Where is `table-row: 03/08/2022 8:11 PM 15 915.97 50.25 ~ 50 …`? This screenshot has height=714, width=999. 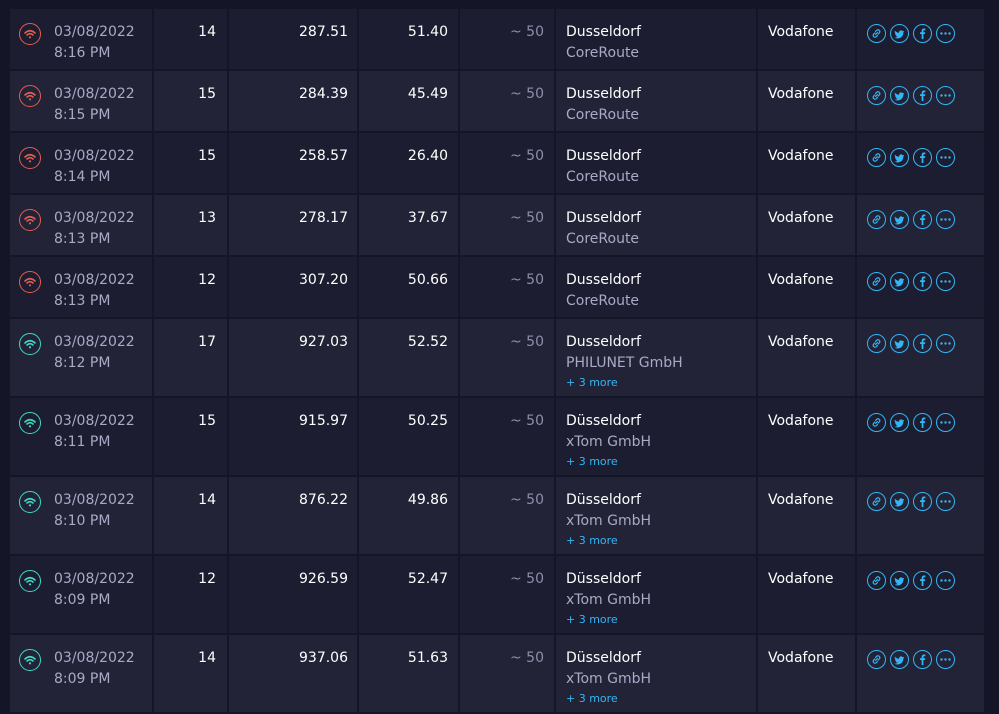 table-row: 03/08/2022 8:11 PM 15 915.97 50.25 ~ 50 … is located at coordinates (497, 437).